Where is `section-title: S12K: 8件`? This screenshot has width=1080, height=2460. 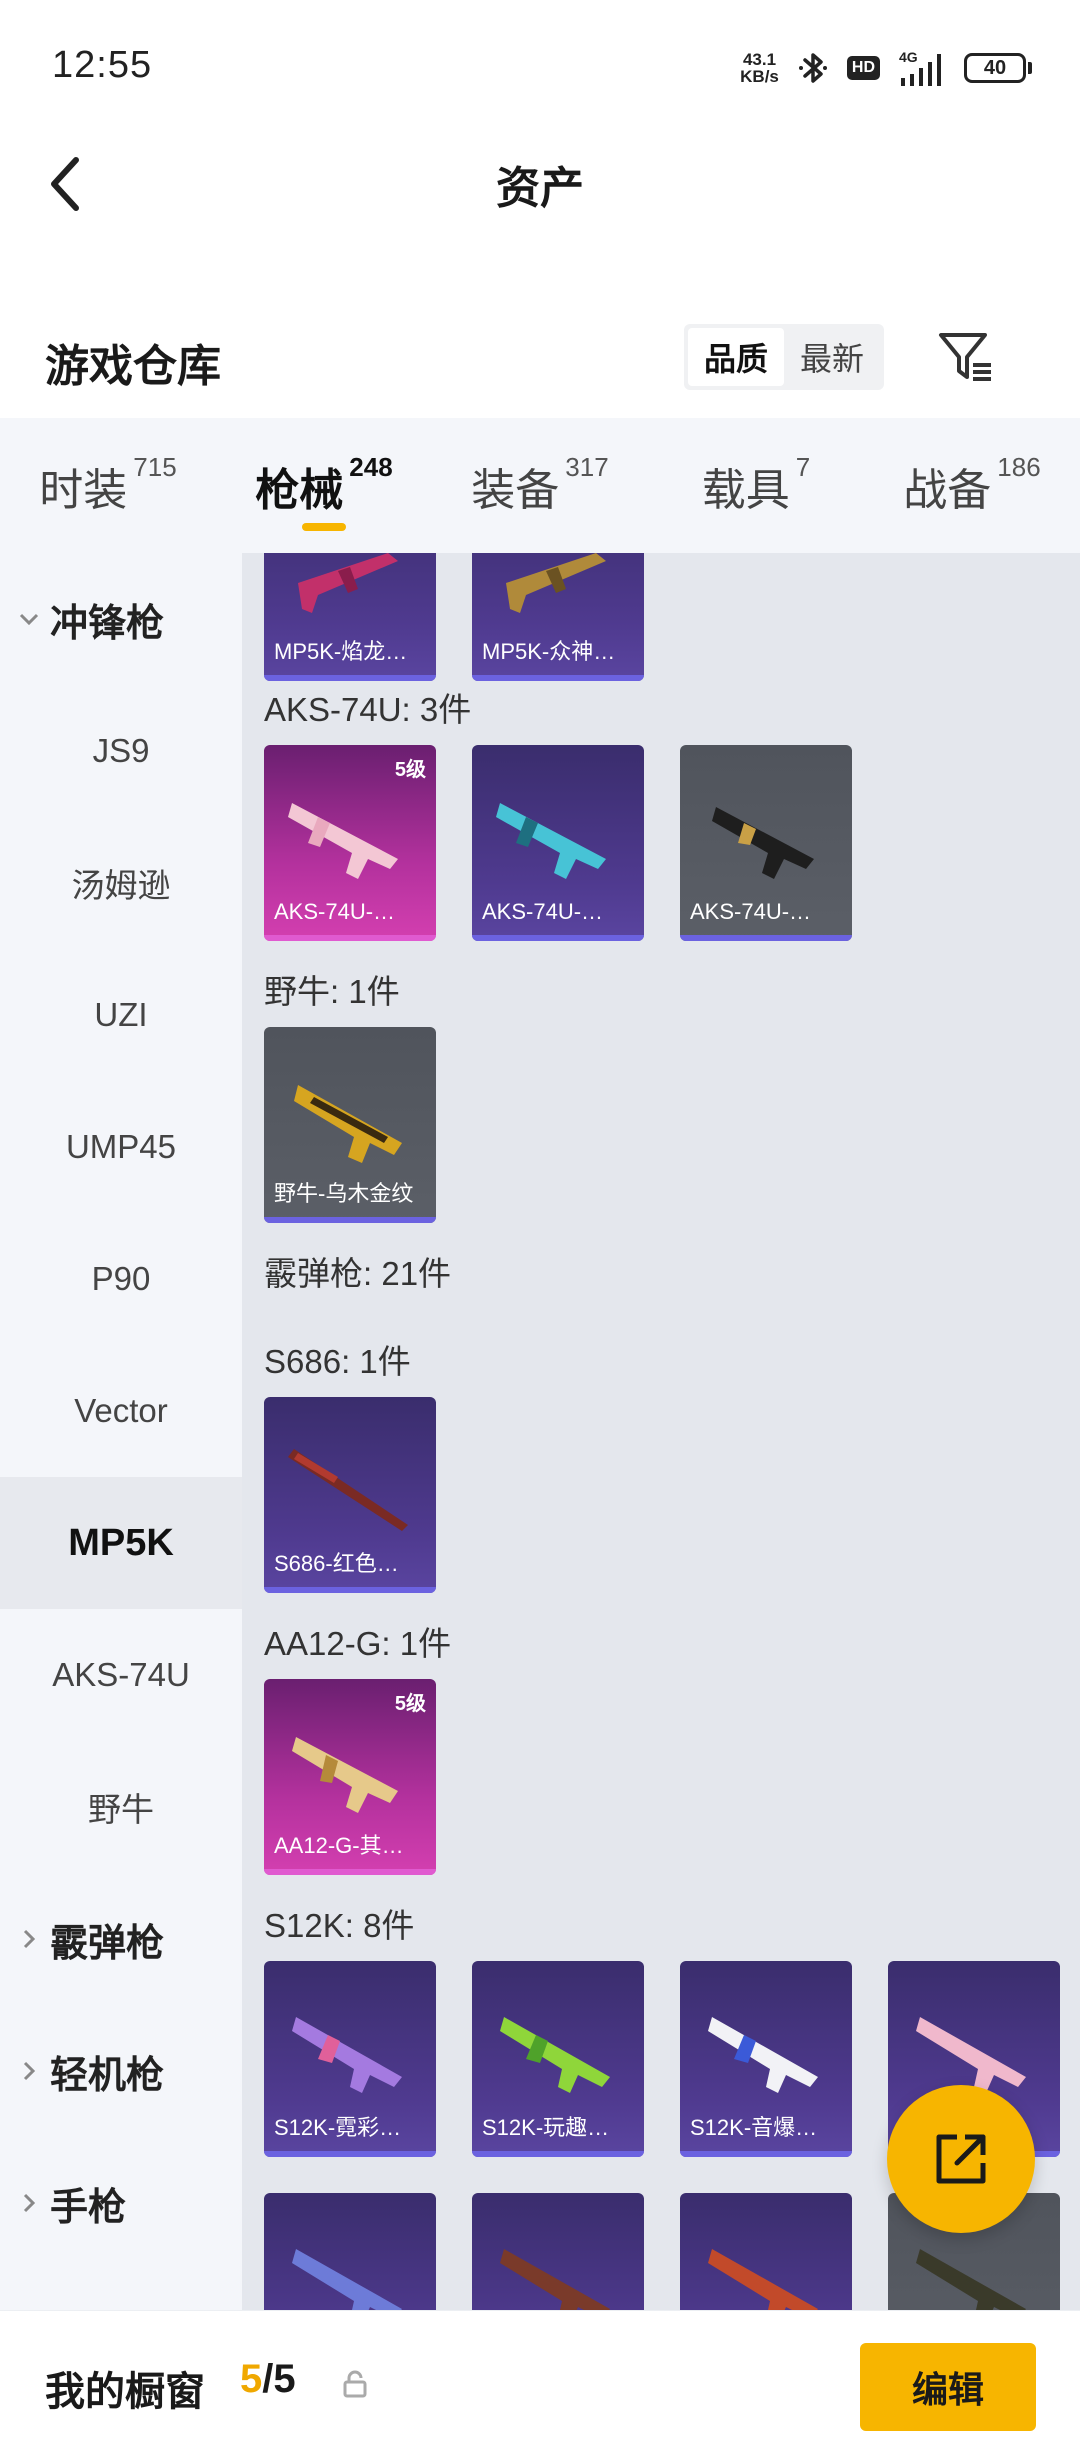
section-title: S12K: 8件 is located at coordinates (339, 1925).